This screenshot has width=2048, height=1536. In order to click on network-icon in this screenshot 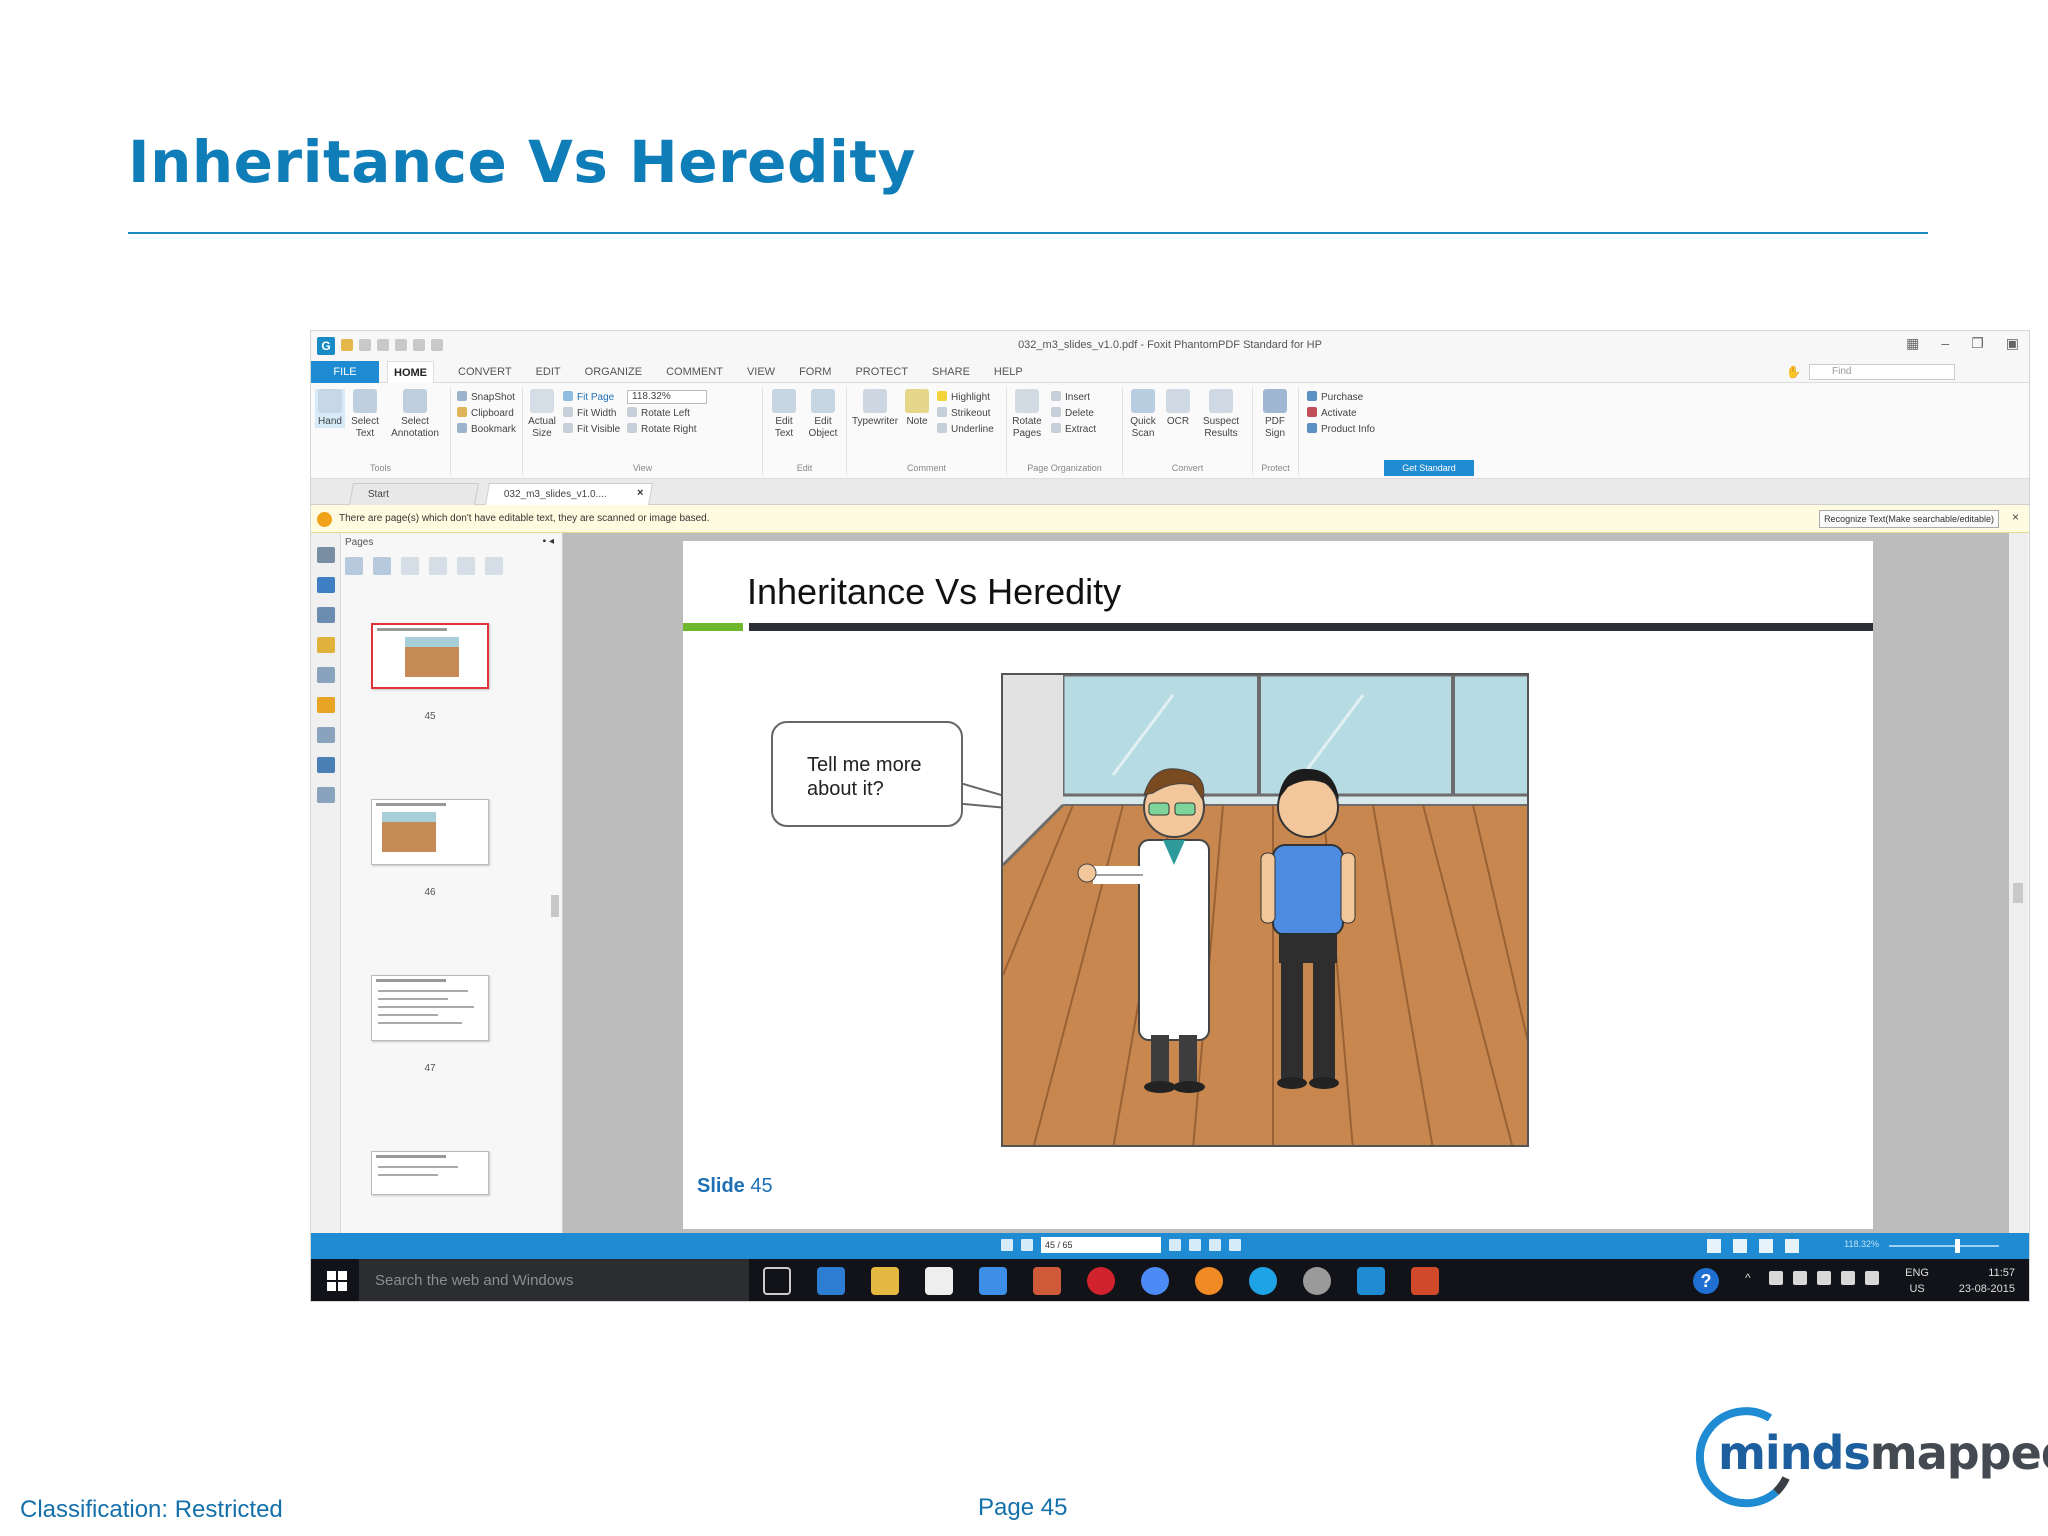, I will do `click(1776, 1278)`.